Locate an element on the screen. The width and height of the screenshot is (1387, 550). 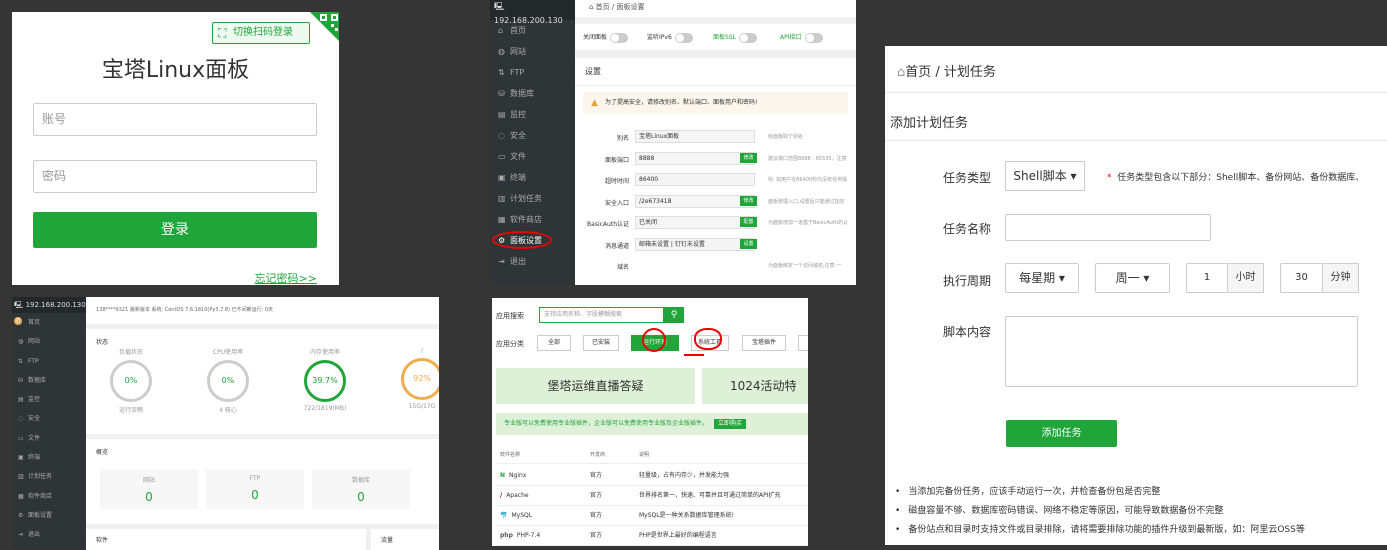
stat-box: 数据库 0 is located at coordinates (361, 489).